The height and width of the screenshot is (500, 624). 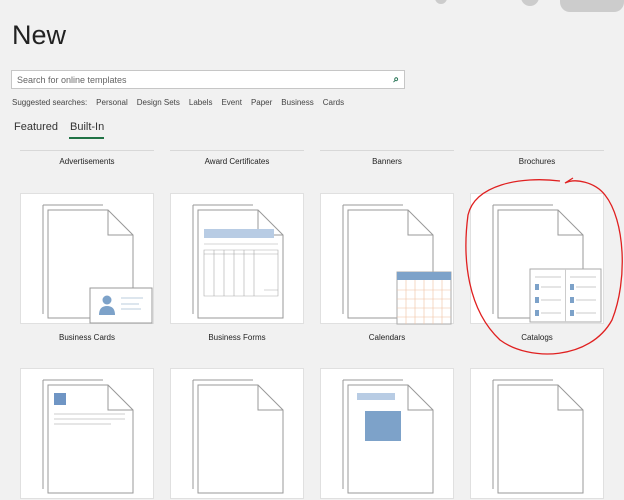 I want to click on tab-featured: Featured, so click(x=36, y=127).